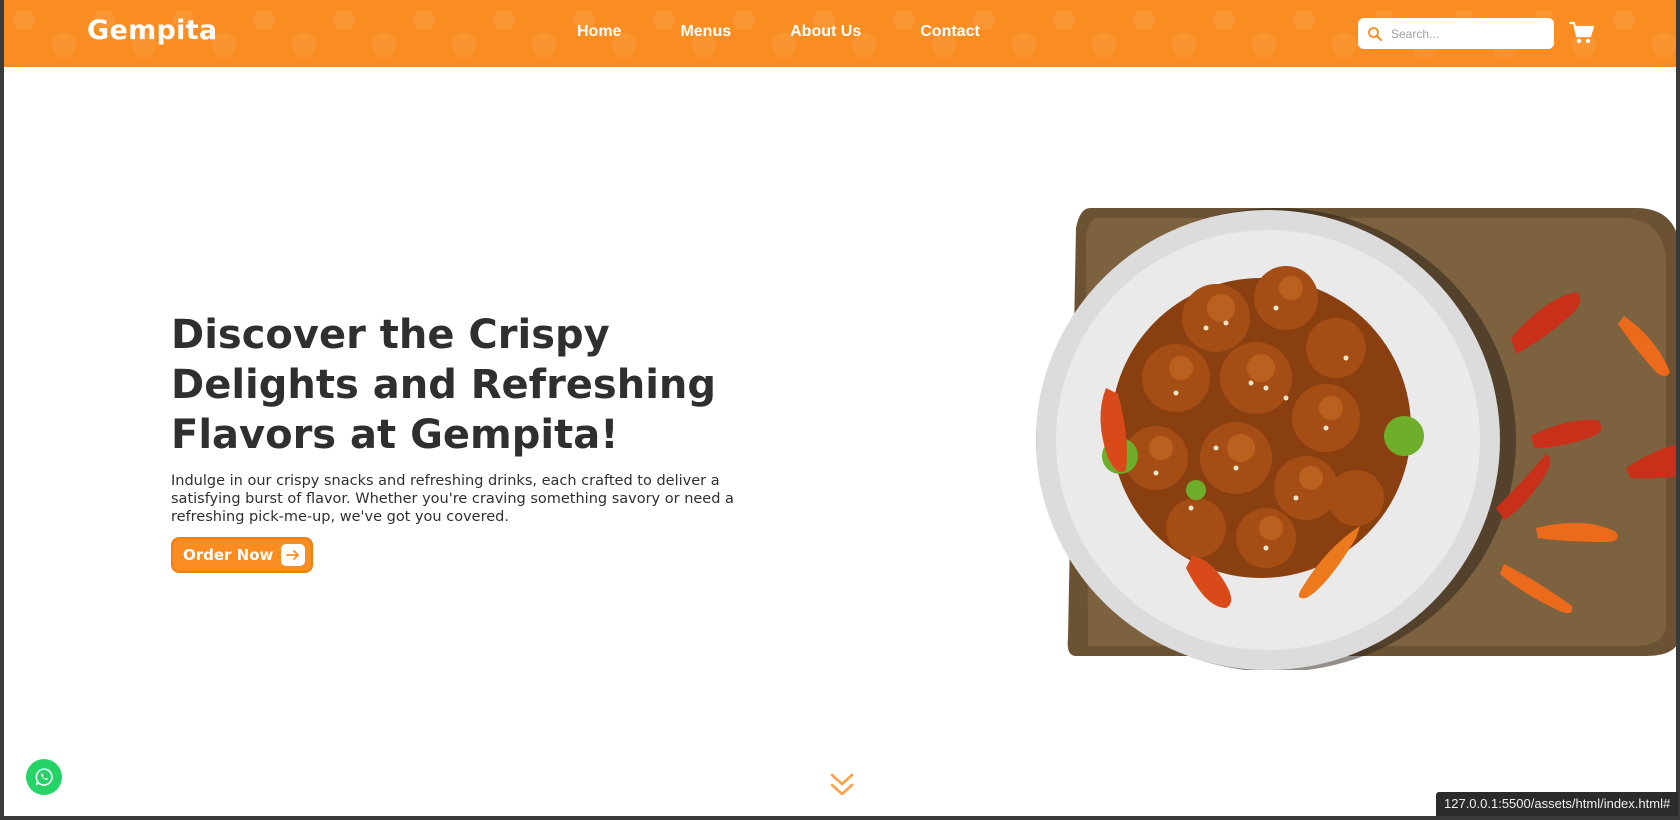  I want to click on hero-title-line-2: Delights and Refreshing, so click(444, 385).